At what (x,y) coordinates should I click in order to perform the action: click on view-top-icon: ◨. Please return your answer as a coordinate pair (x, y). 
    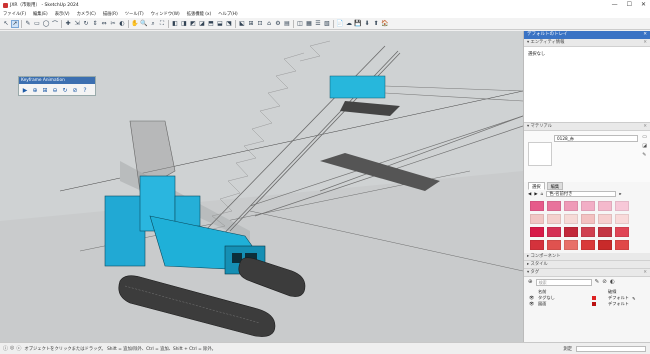
    Looking at the image, I should click on (184, 24).